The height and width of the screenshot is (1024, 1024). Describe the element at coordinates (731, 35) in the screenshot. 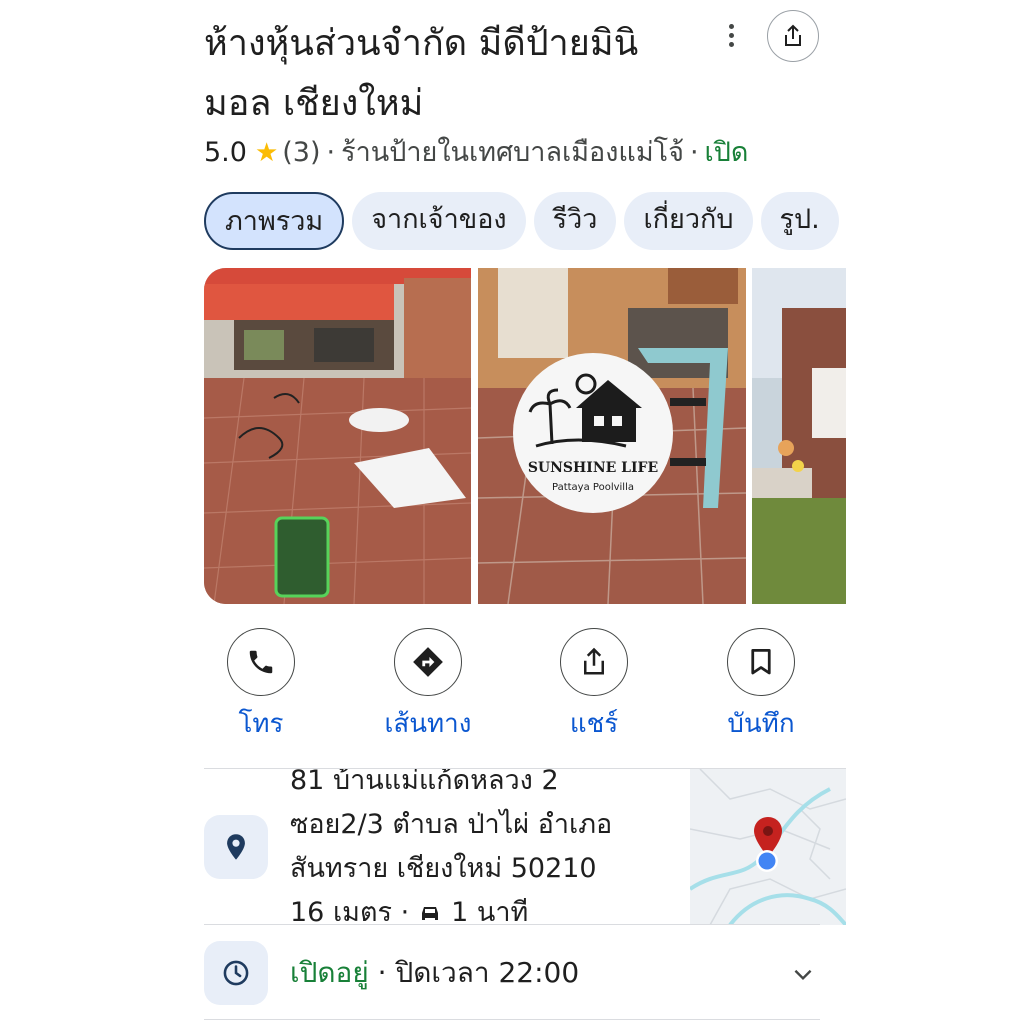

I see `more-options-icon` at that location.